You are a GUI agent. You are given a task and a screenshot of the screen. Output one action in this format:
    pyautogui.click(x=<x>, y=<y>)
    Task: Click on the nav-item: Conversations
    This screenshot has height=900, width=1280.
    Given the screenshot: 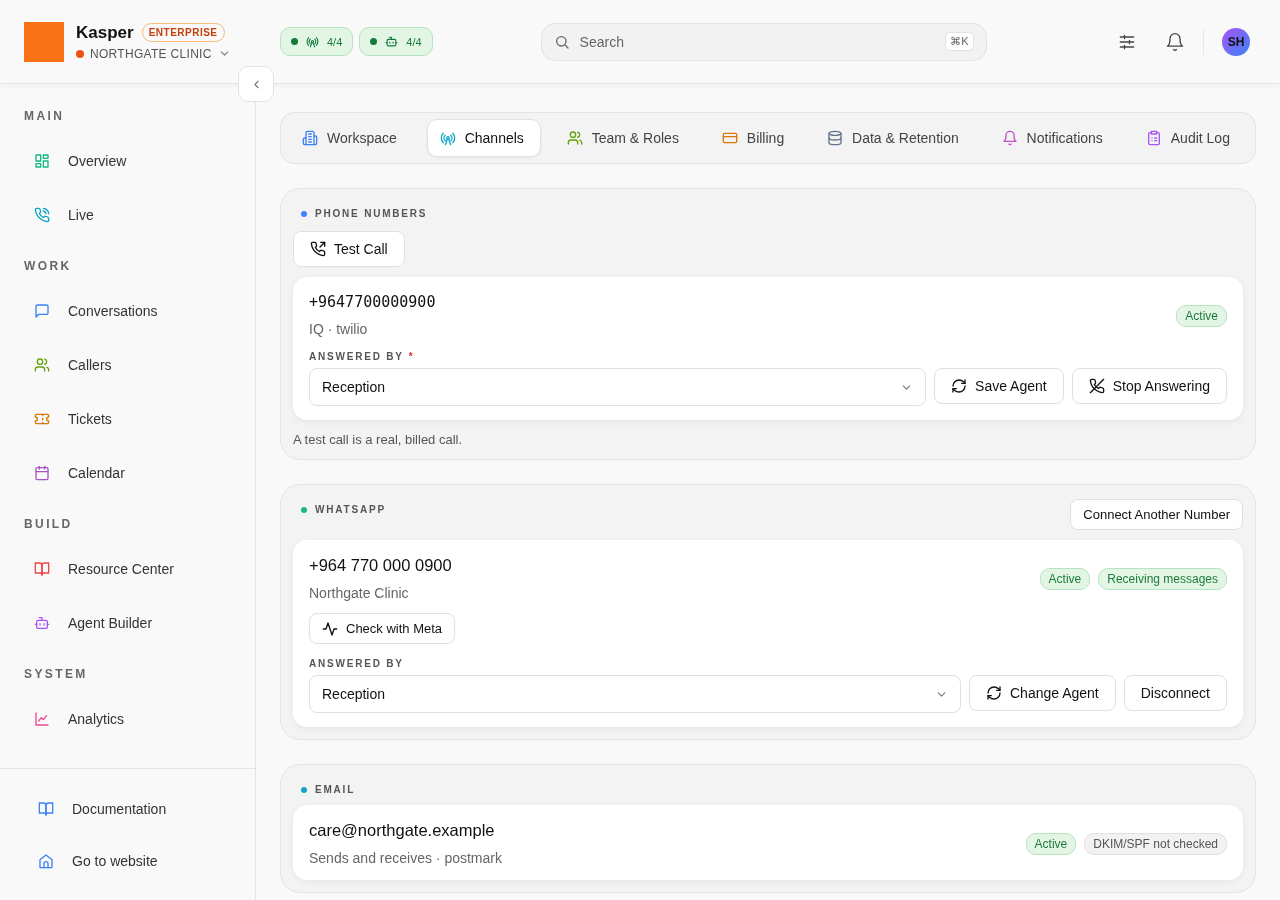 What is the action you would take?
    pyautogui.click(x=139, y=311)
    